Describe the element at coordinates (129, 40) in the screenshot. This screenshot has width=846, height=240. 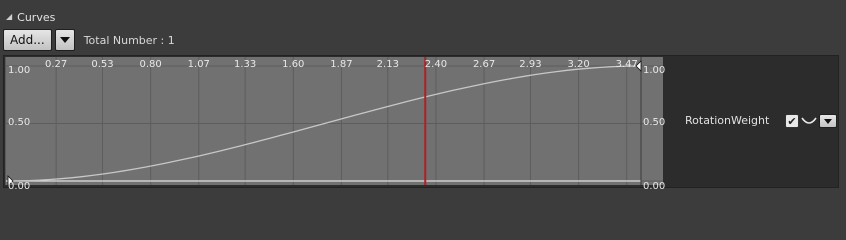
I see `total-number-label: Total Number : 1` at that location.